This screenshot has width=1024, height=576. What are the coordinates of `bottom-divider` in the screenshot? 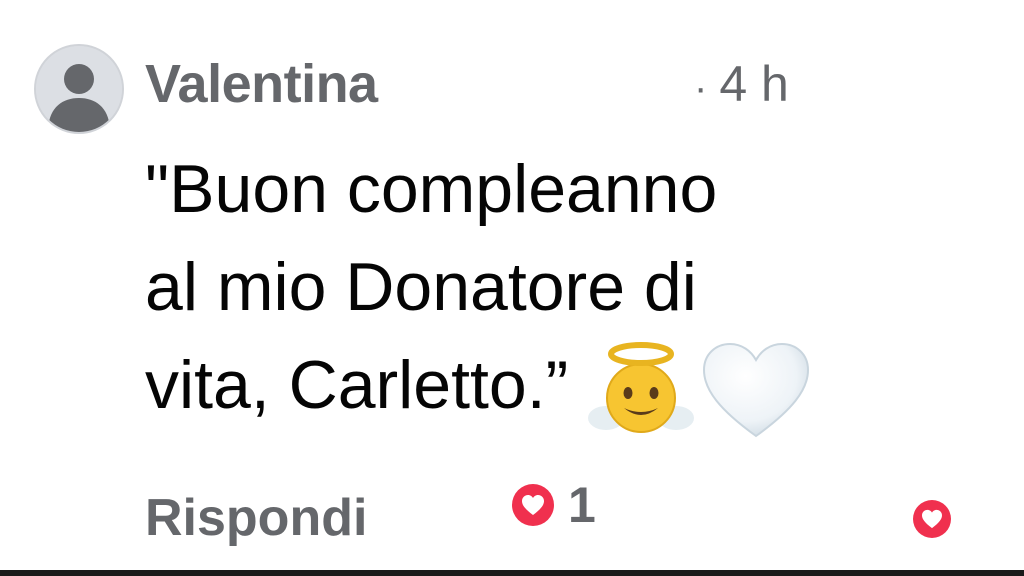 It's located at (512, 573).